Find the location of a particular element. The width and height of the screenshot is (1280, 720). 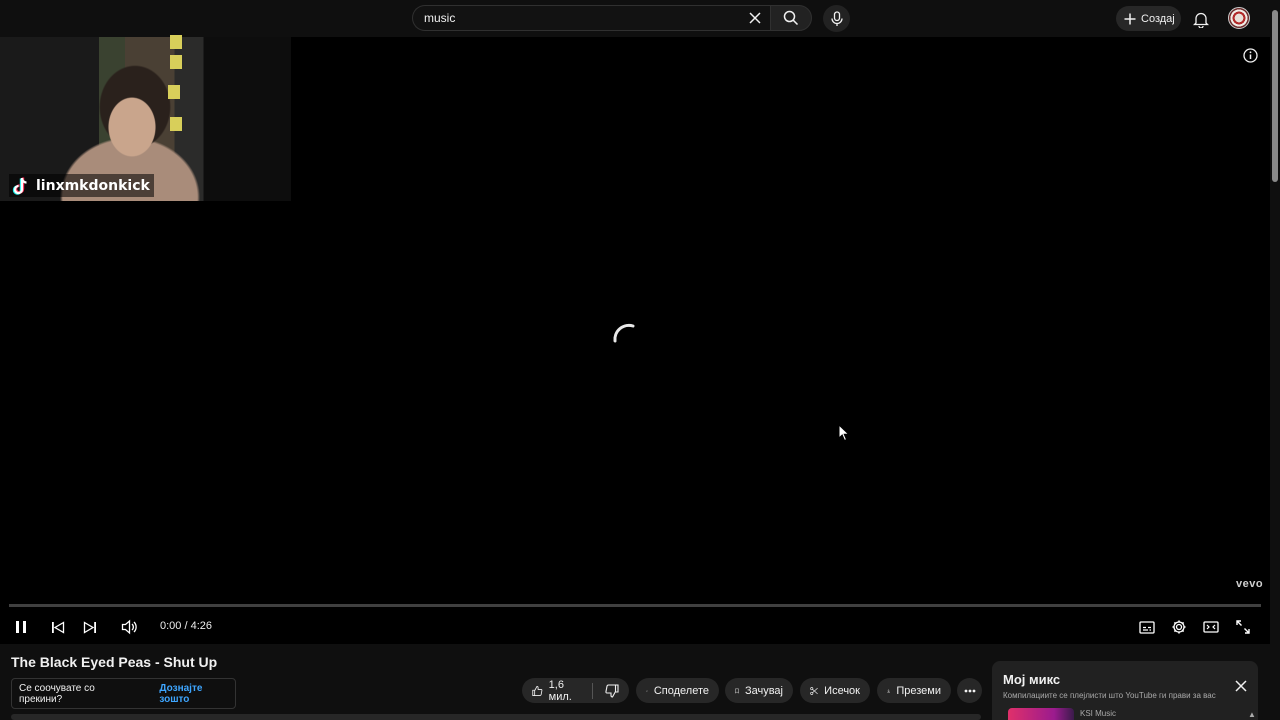

mic-icon is located at coordinates (836, 18).